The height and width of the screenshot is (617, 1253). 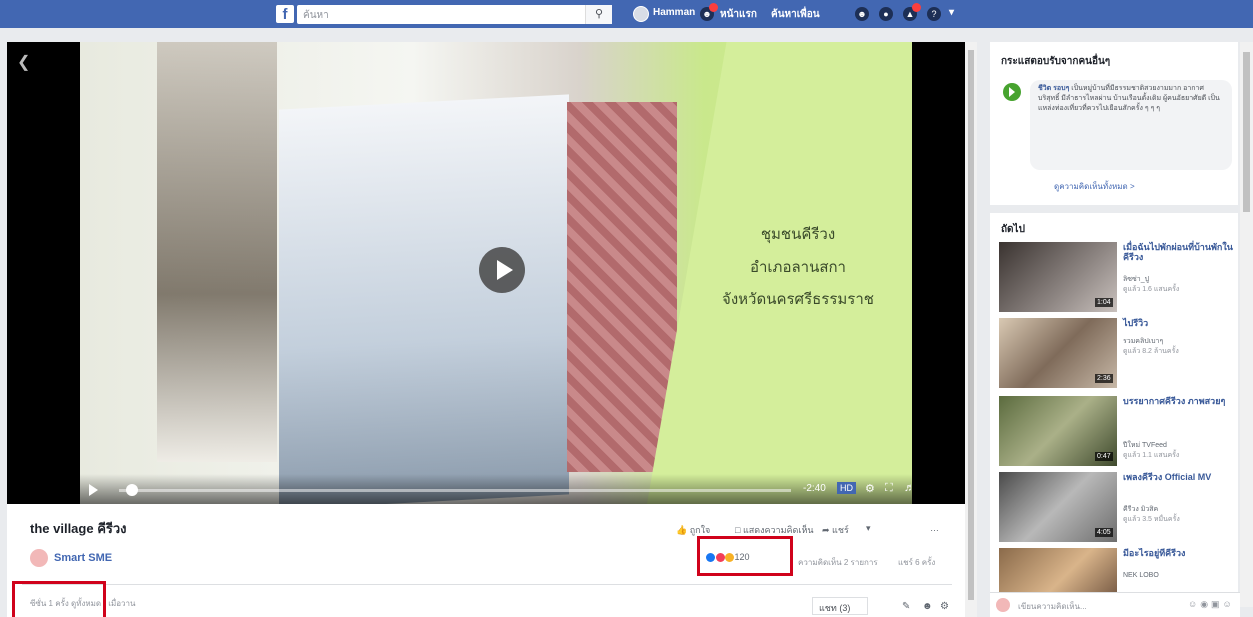 What do you see at coordinates (862, 14) in the screenshot?
I see `friend-requests-icon: ☻` at bounding box center [862, 14].